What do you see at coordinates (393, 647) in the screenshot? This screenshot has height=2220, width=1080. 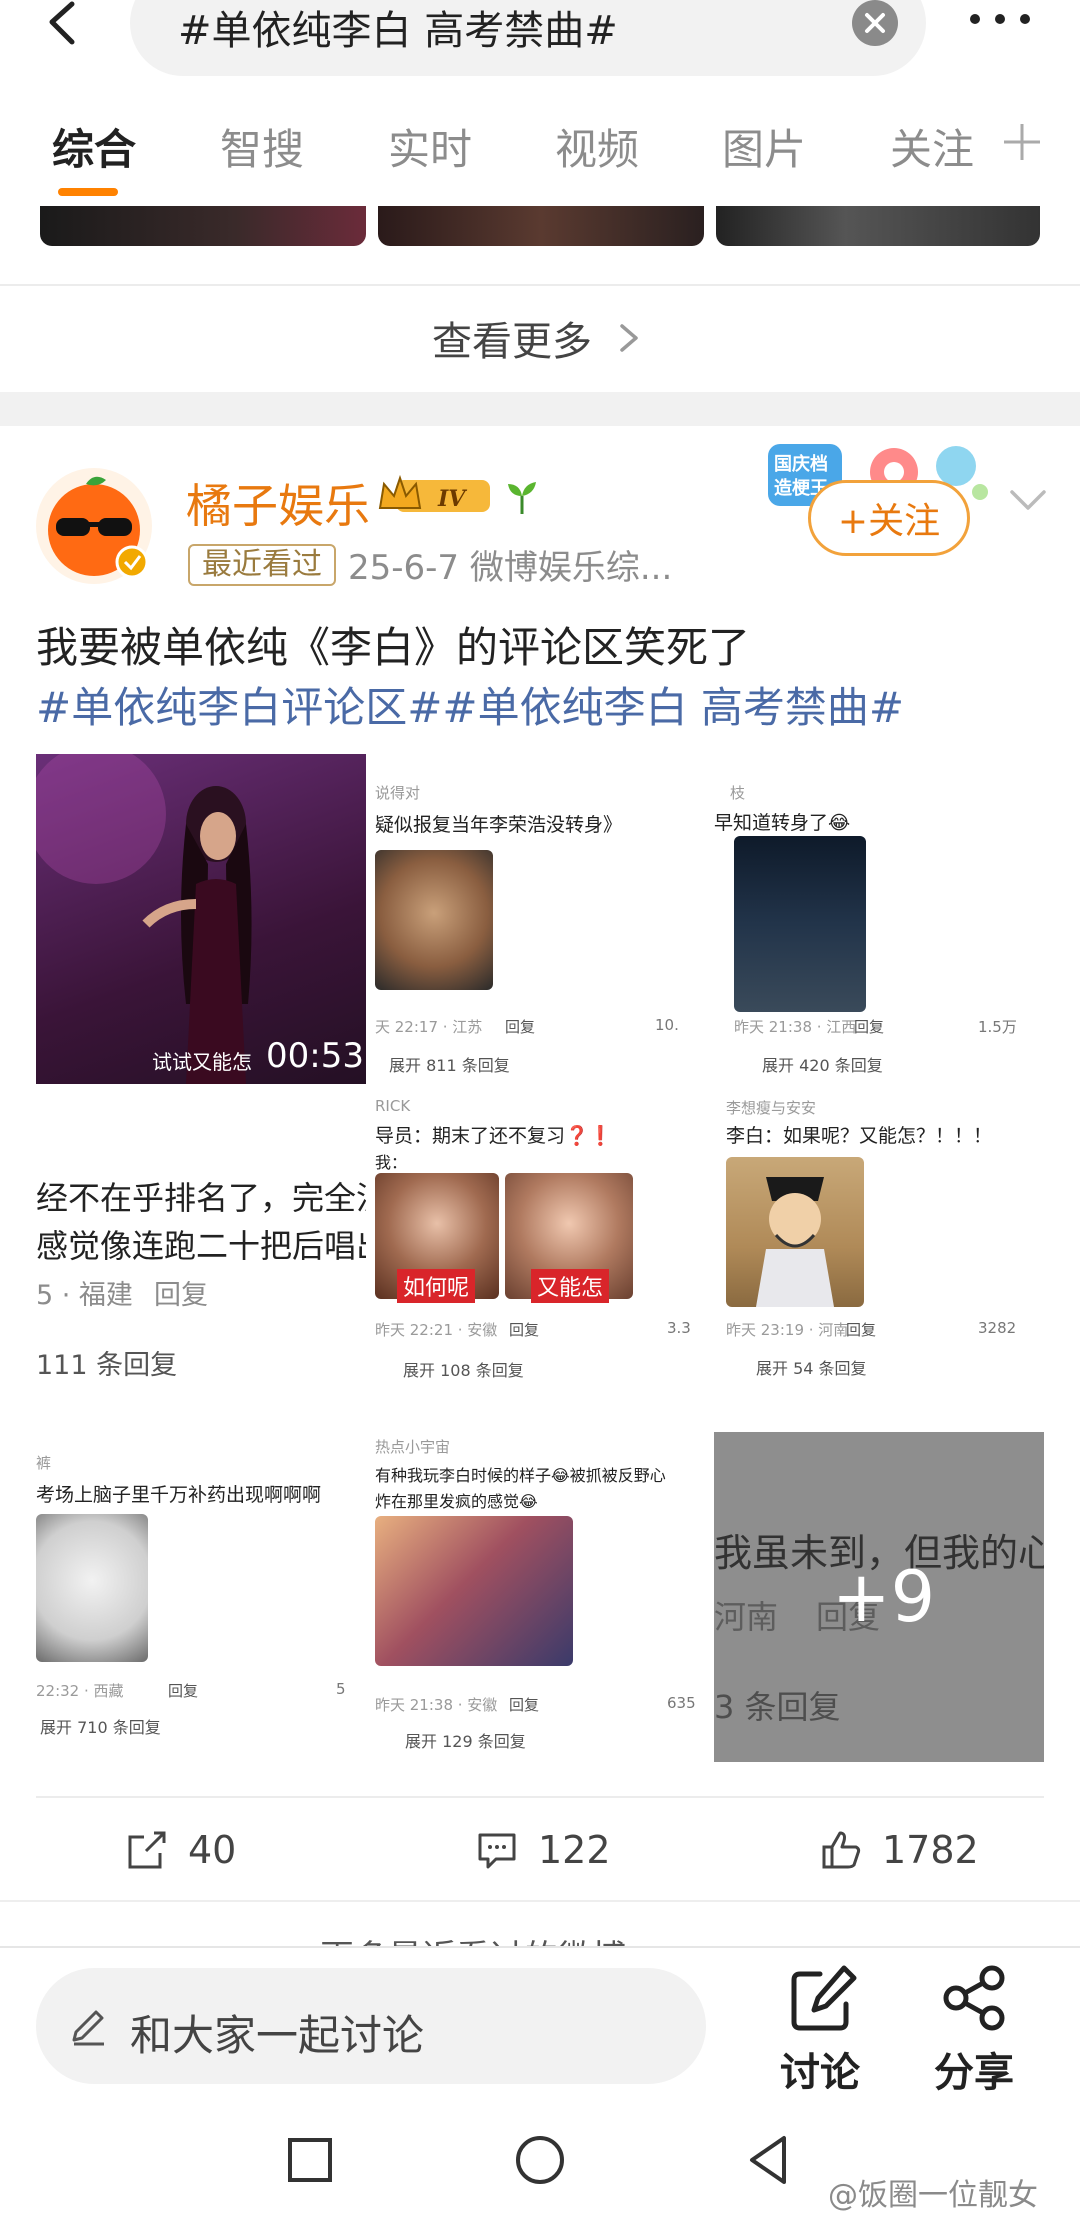 I see `post-body: 我要被单依纯《李白》的评论区笑死了` at bounding box center [393, 647].